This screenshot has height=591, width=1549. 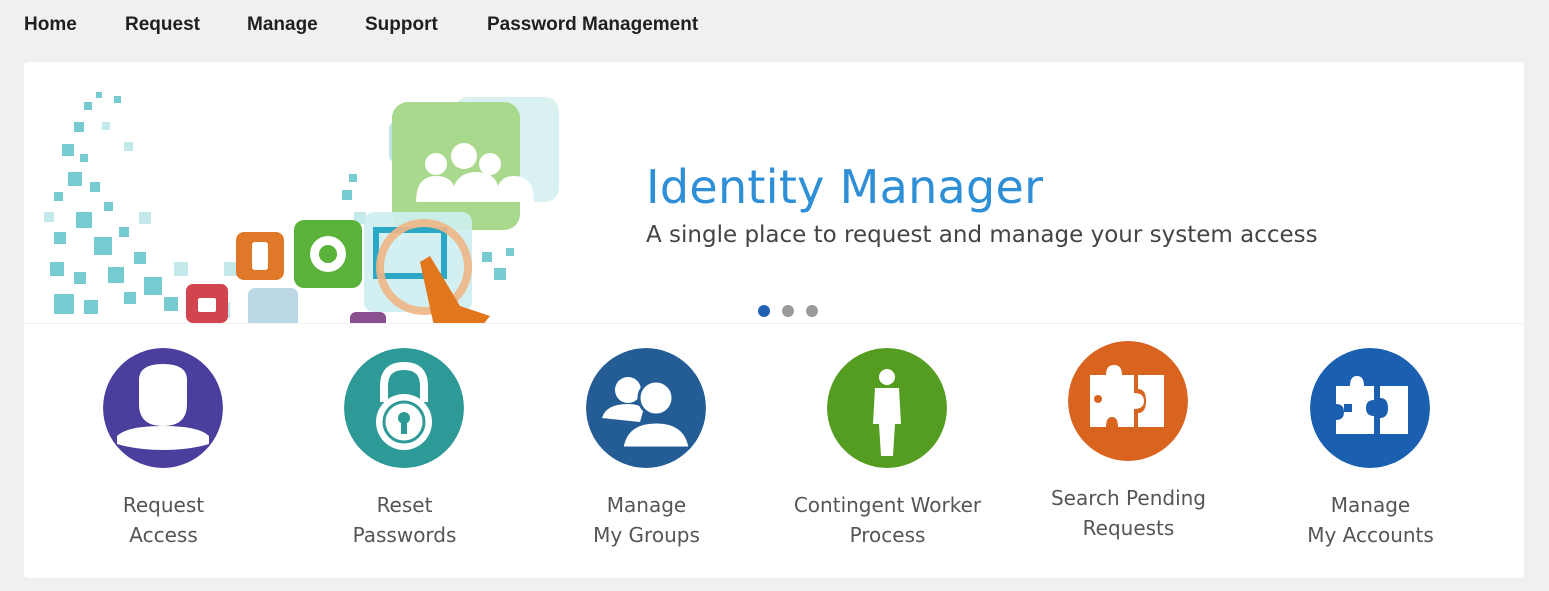 I want to click on manage-my-groups-tile: Manage My Groups, so click(x=646, y=444).